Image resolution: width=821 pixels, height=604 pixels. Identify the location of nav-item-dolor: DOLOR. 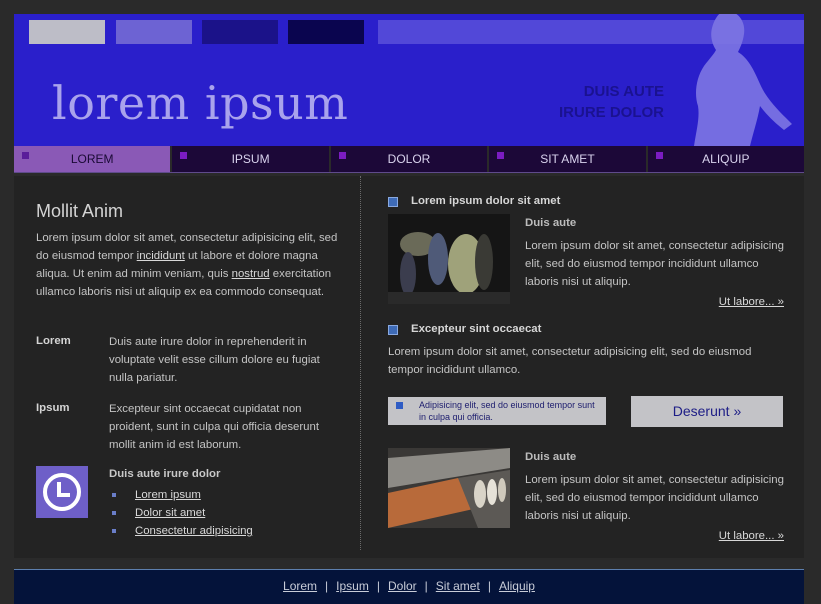
(410, 159).